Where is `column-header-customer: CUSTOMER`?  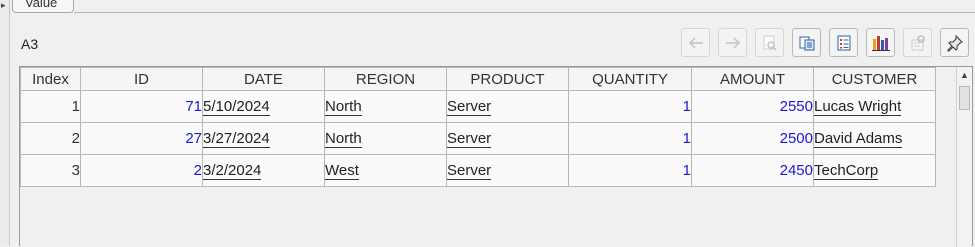 column-header-customer: CUSTOMER is located at coordinates (874, 79).